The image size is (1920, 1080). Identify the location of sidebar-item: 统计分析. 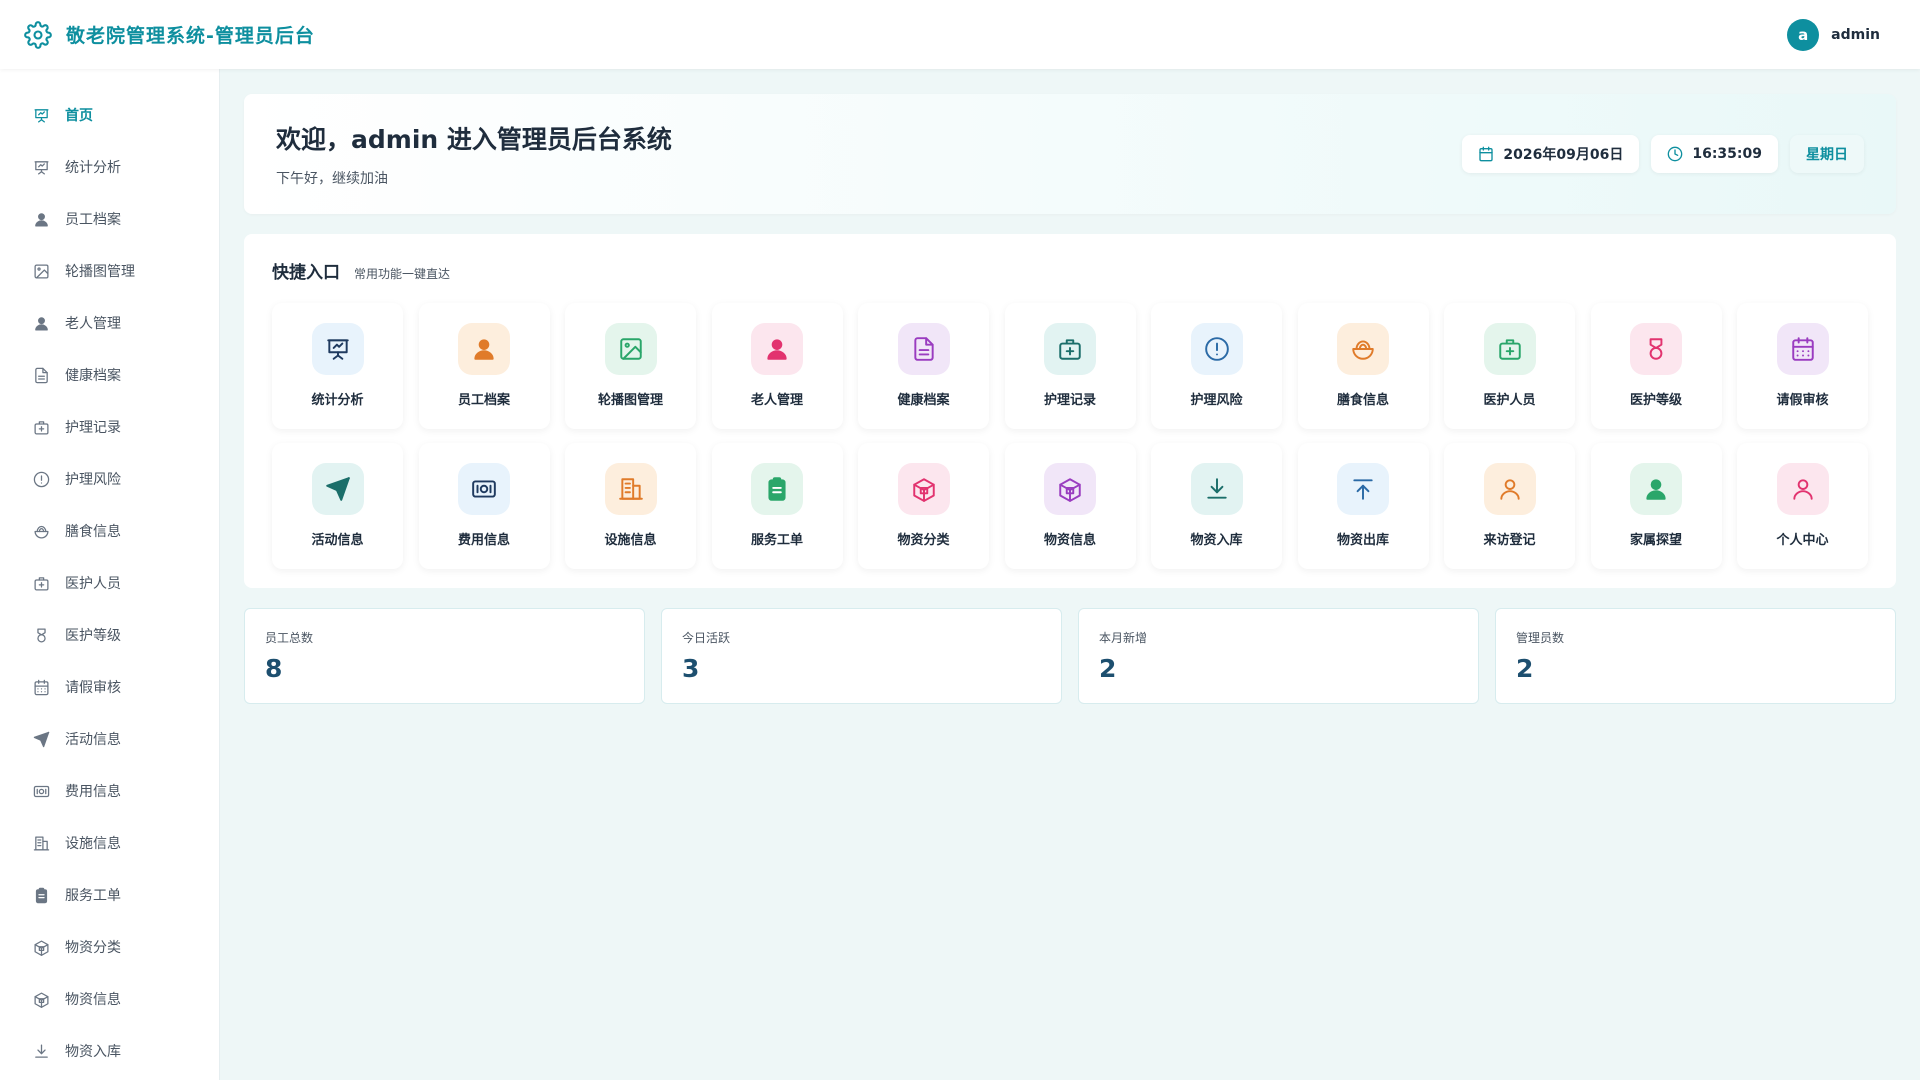
(109, 167).